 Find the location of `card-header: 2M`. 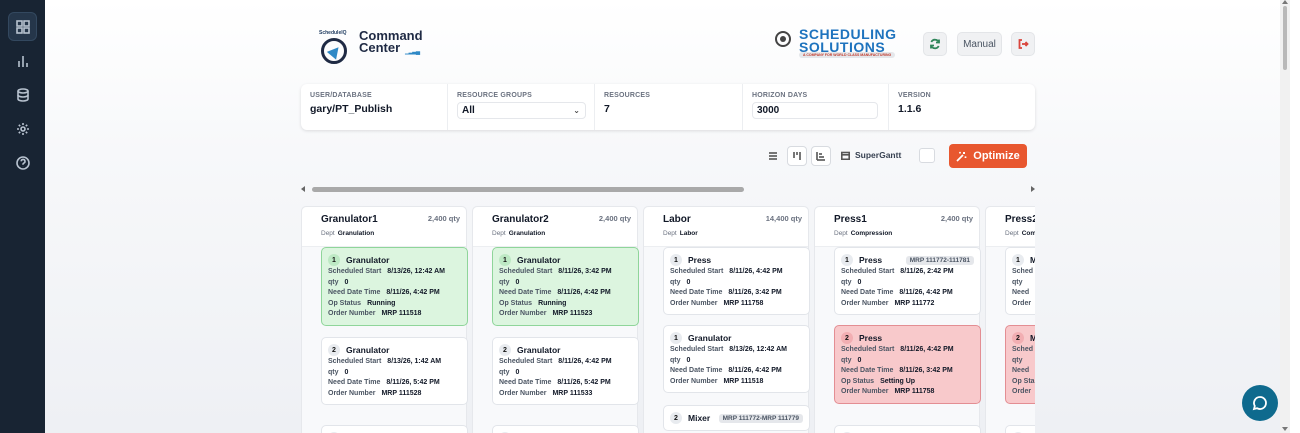

card-header: 2M is located at coordinates (1023, 338).